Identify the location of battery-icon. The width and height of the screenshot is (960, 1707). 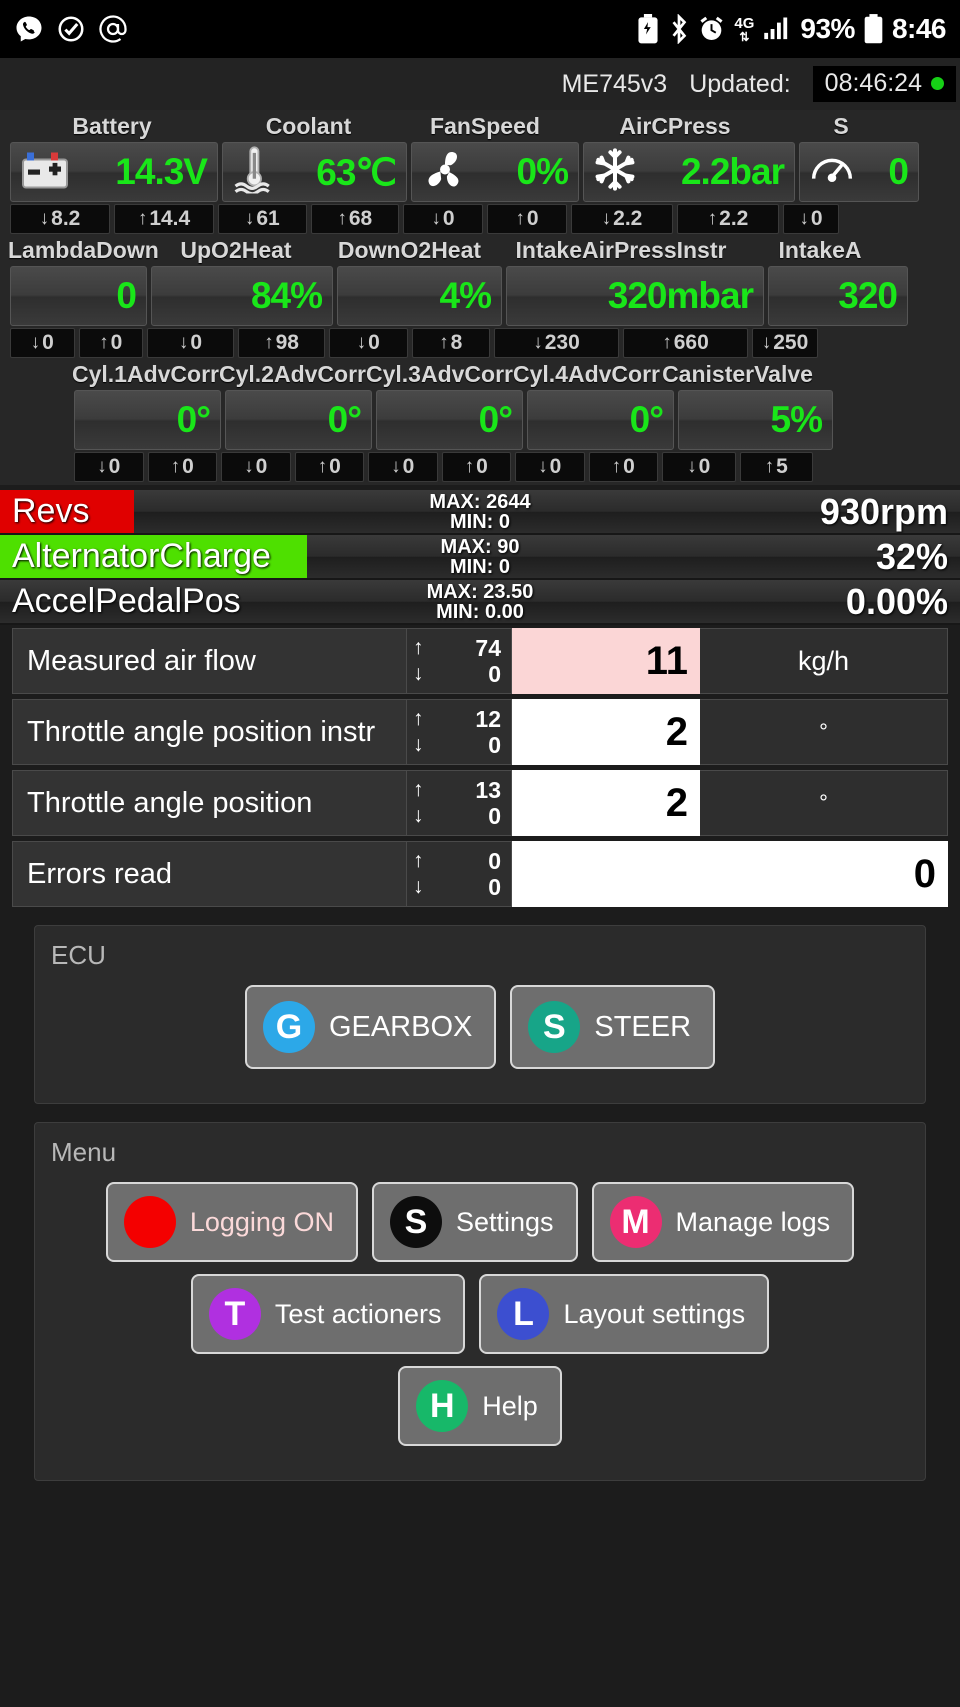
(45, 172).